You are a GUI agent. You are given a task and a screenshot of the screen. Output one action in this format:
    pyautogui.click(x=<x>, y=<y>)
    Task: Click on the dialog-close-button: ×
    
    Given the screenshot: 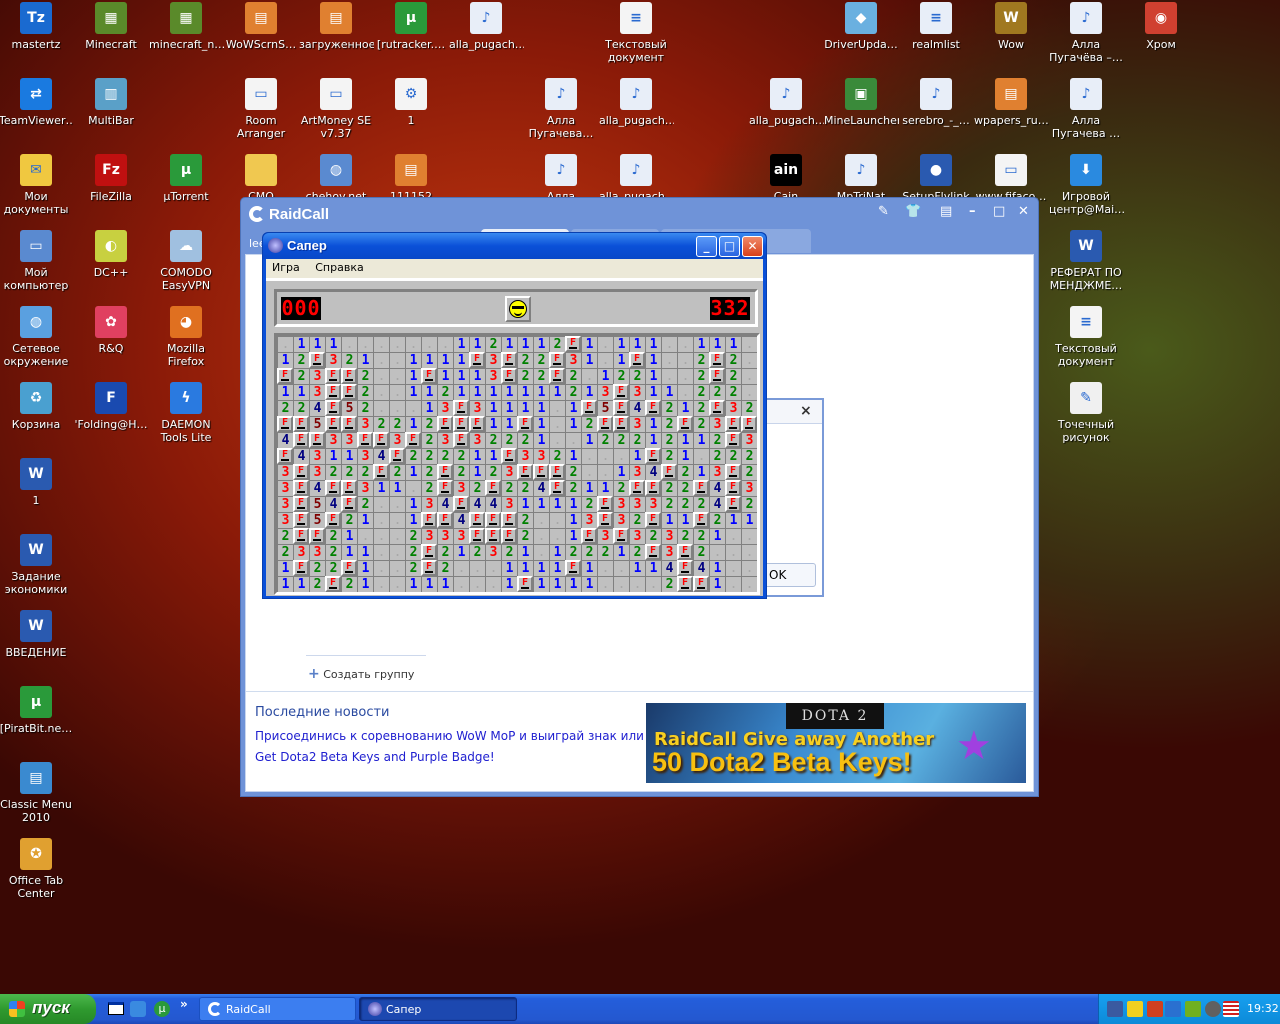 What is the action you would take?
    pyautogui.click(x=806, y=411)
    